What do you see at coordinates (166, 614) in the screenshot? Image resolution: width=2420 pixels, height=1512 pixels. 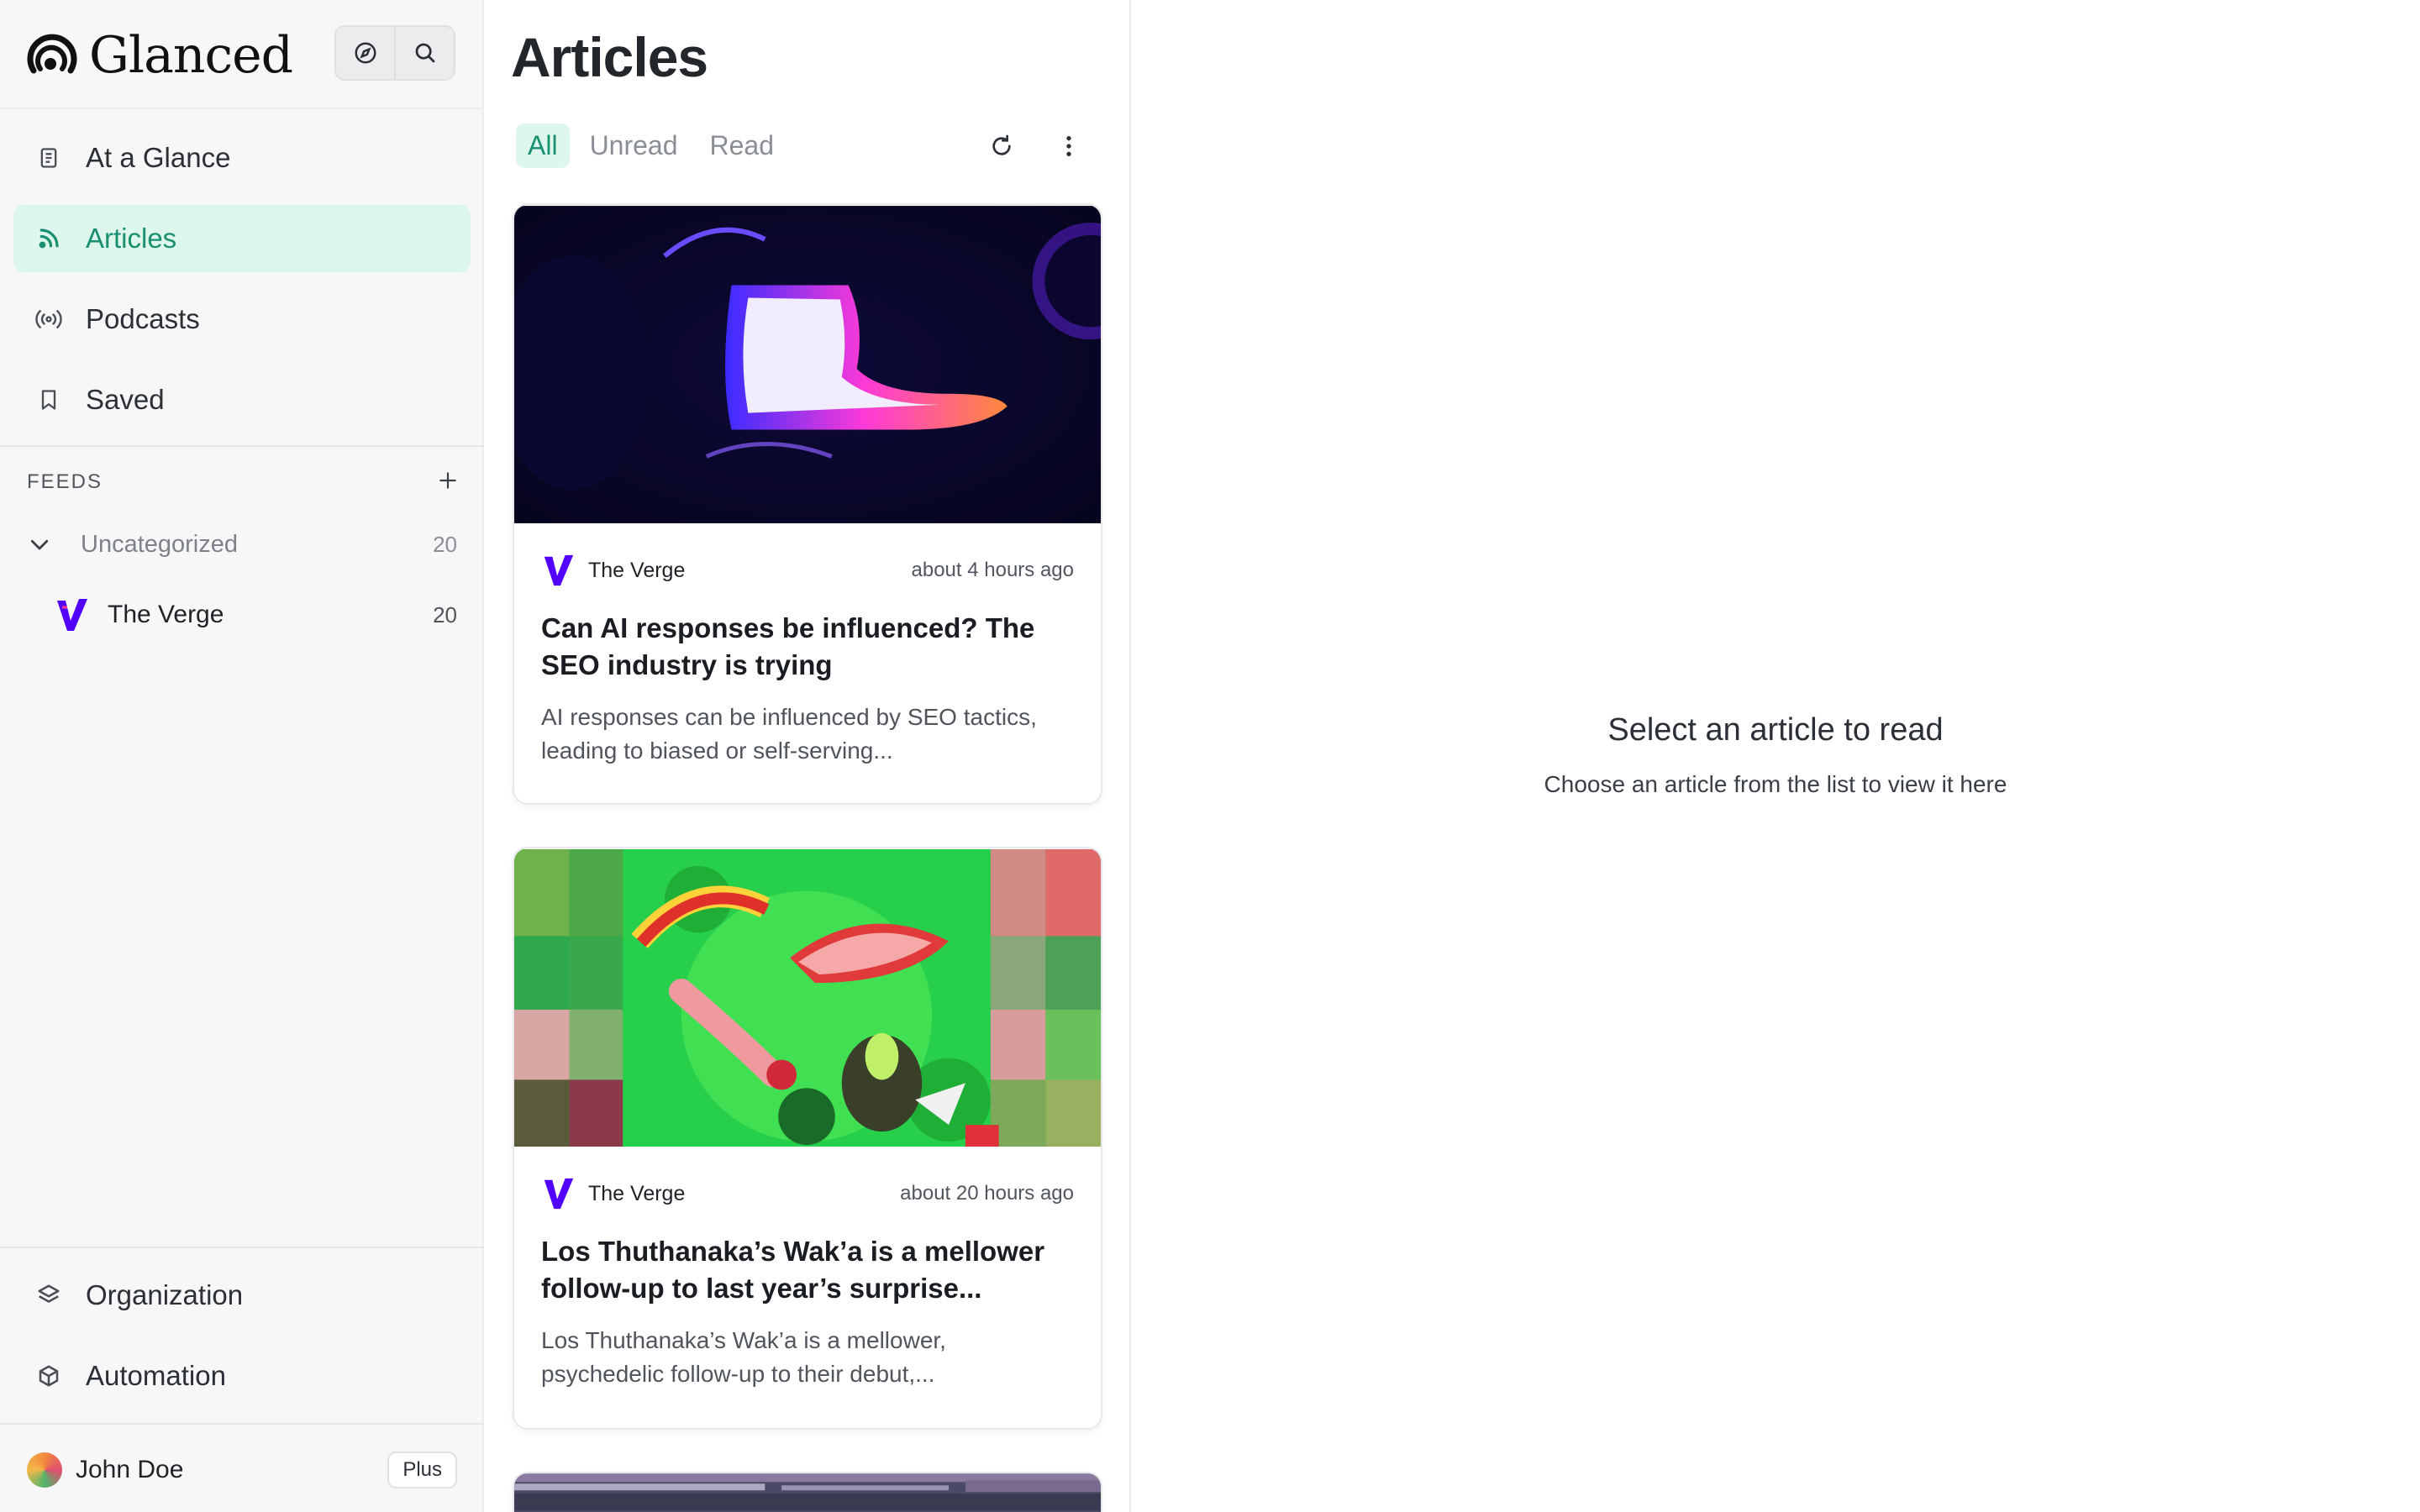 I see `feed-label: The Verge` at bounding box center [166, 614].